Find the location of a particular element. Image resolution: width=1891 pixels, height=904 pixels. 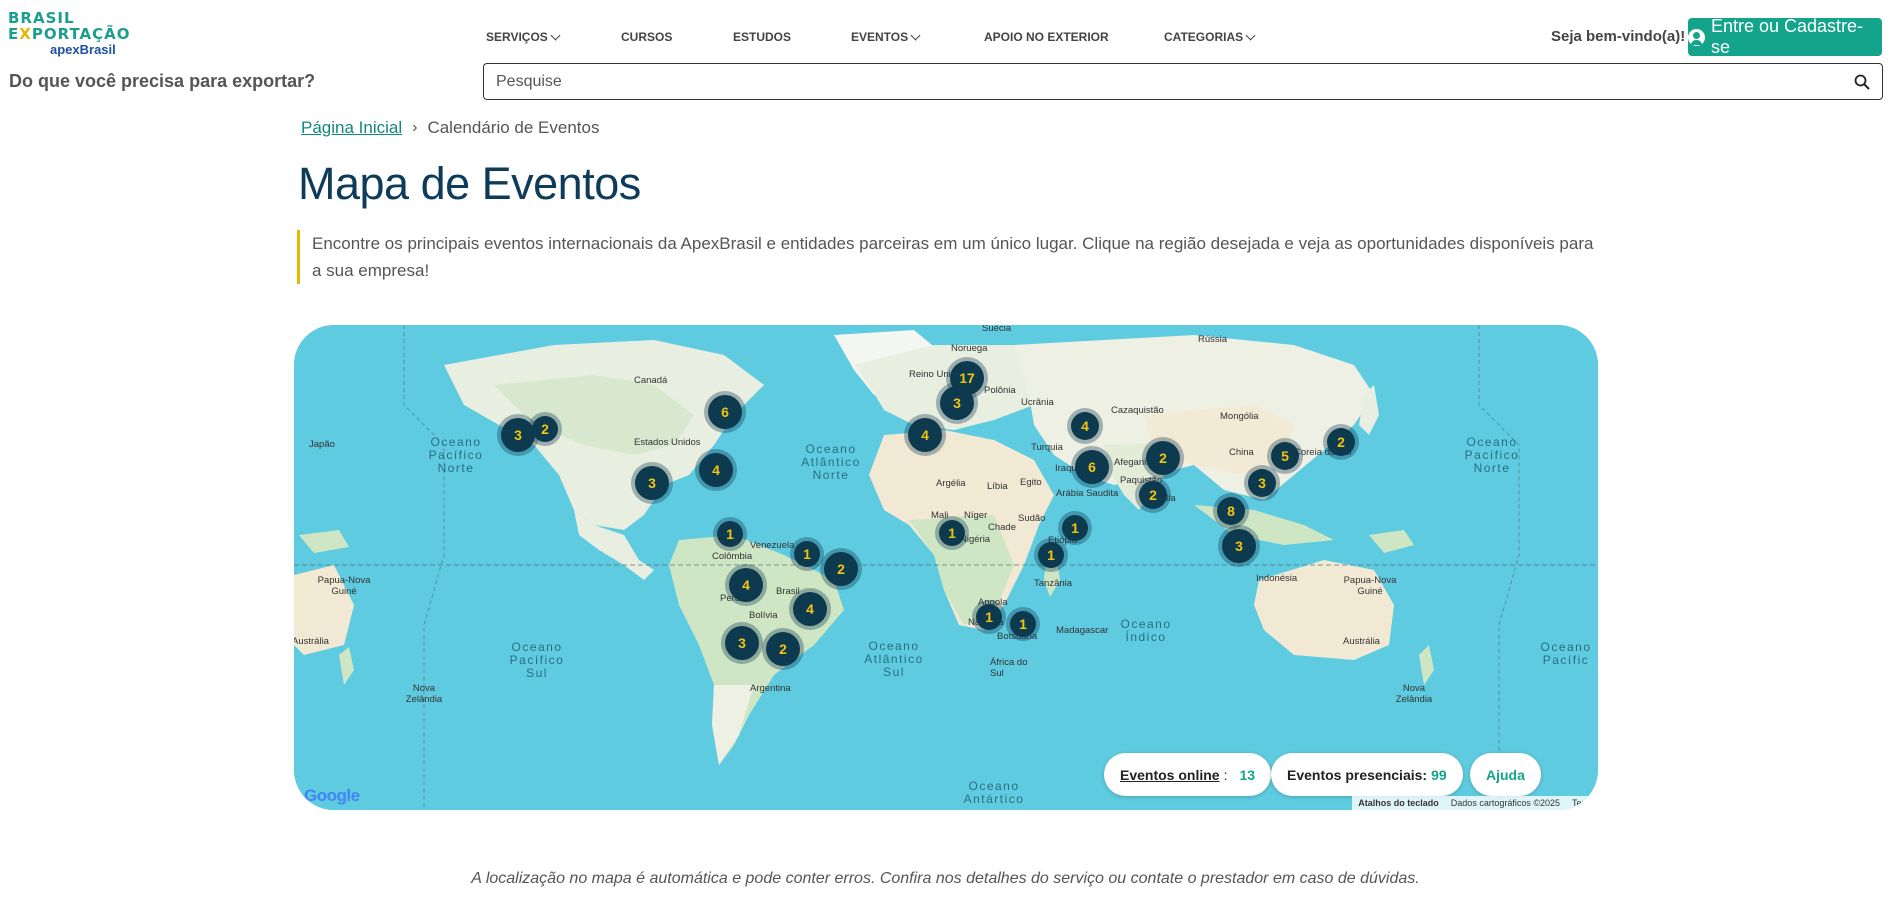

welcome-text: Seja bem-vindo(a)! is located at coordinates (1618, 36).